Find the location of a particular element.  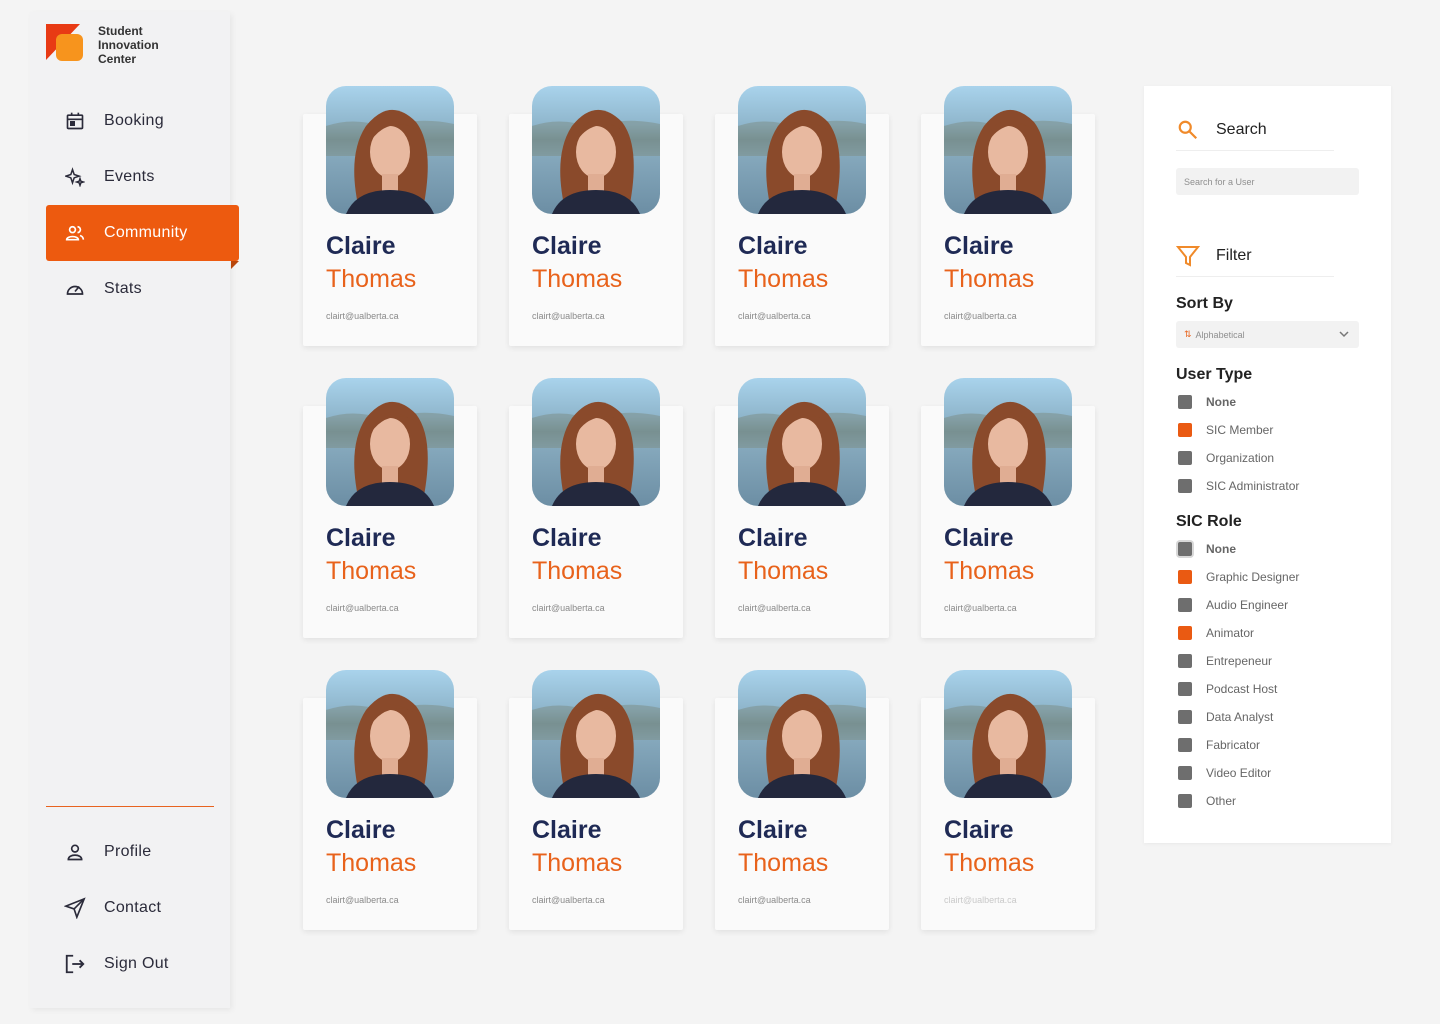

secondary-nav: Profile Contact Sign Out is located at coordinates (142, 908).